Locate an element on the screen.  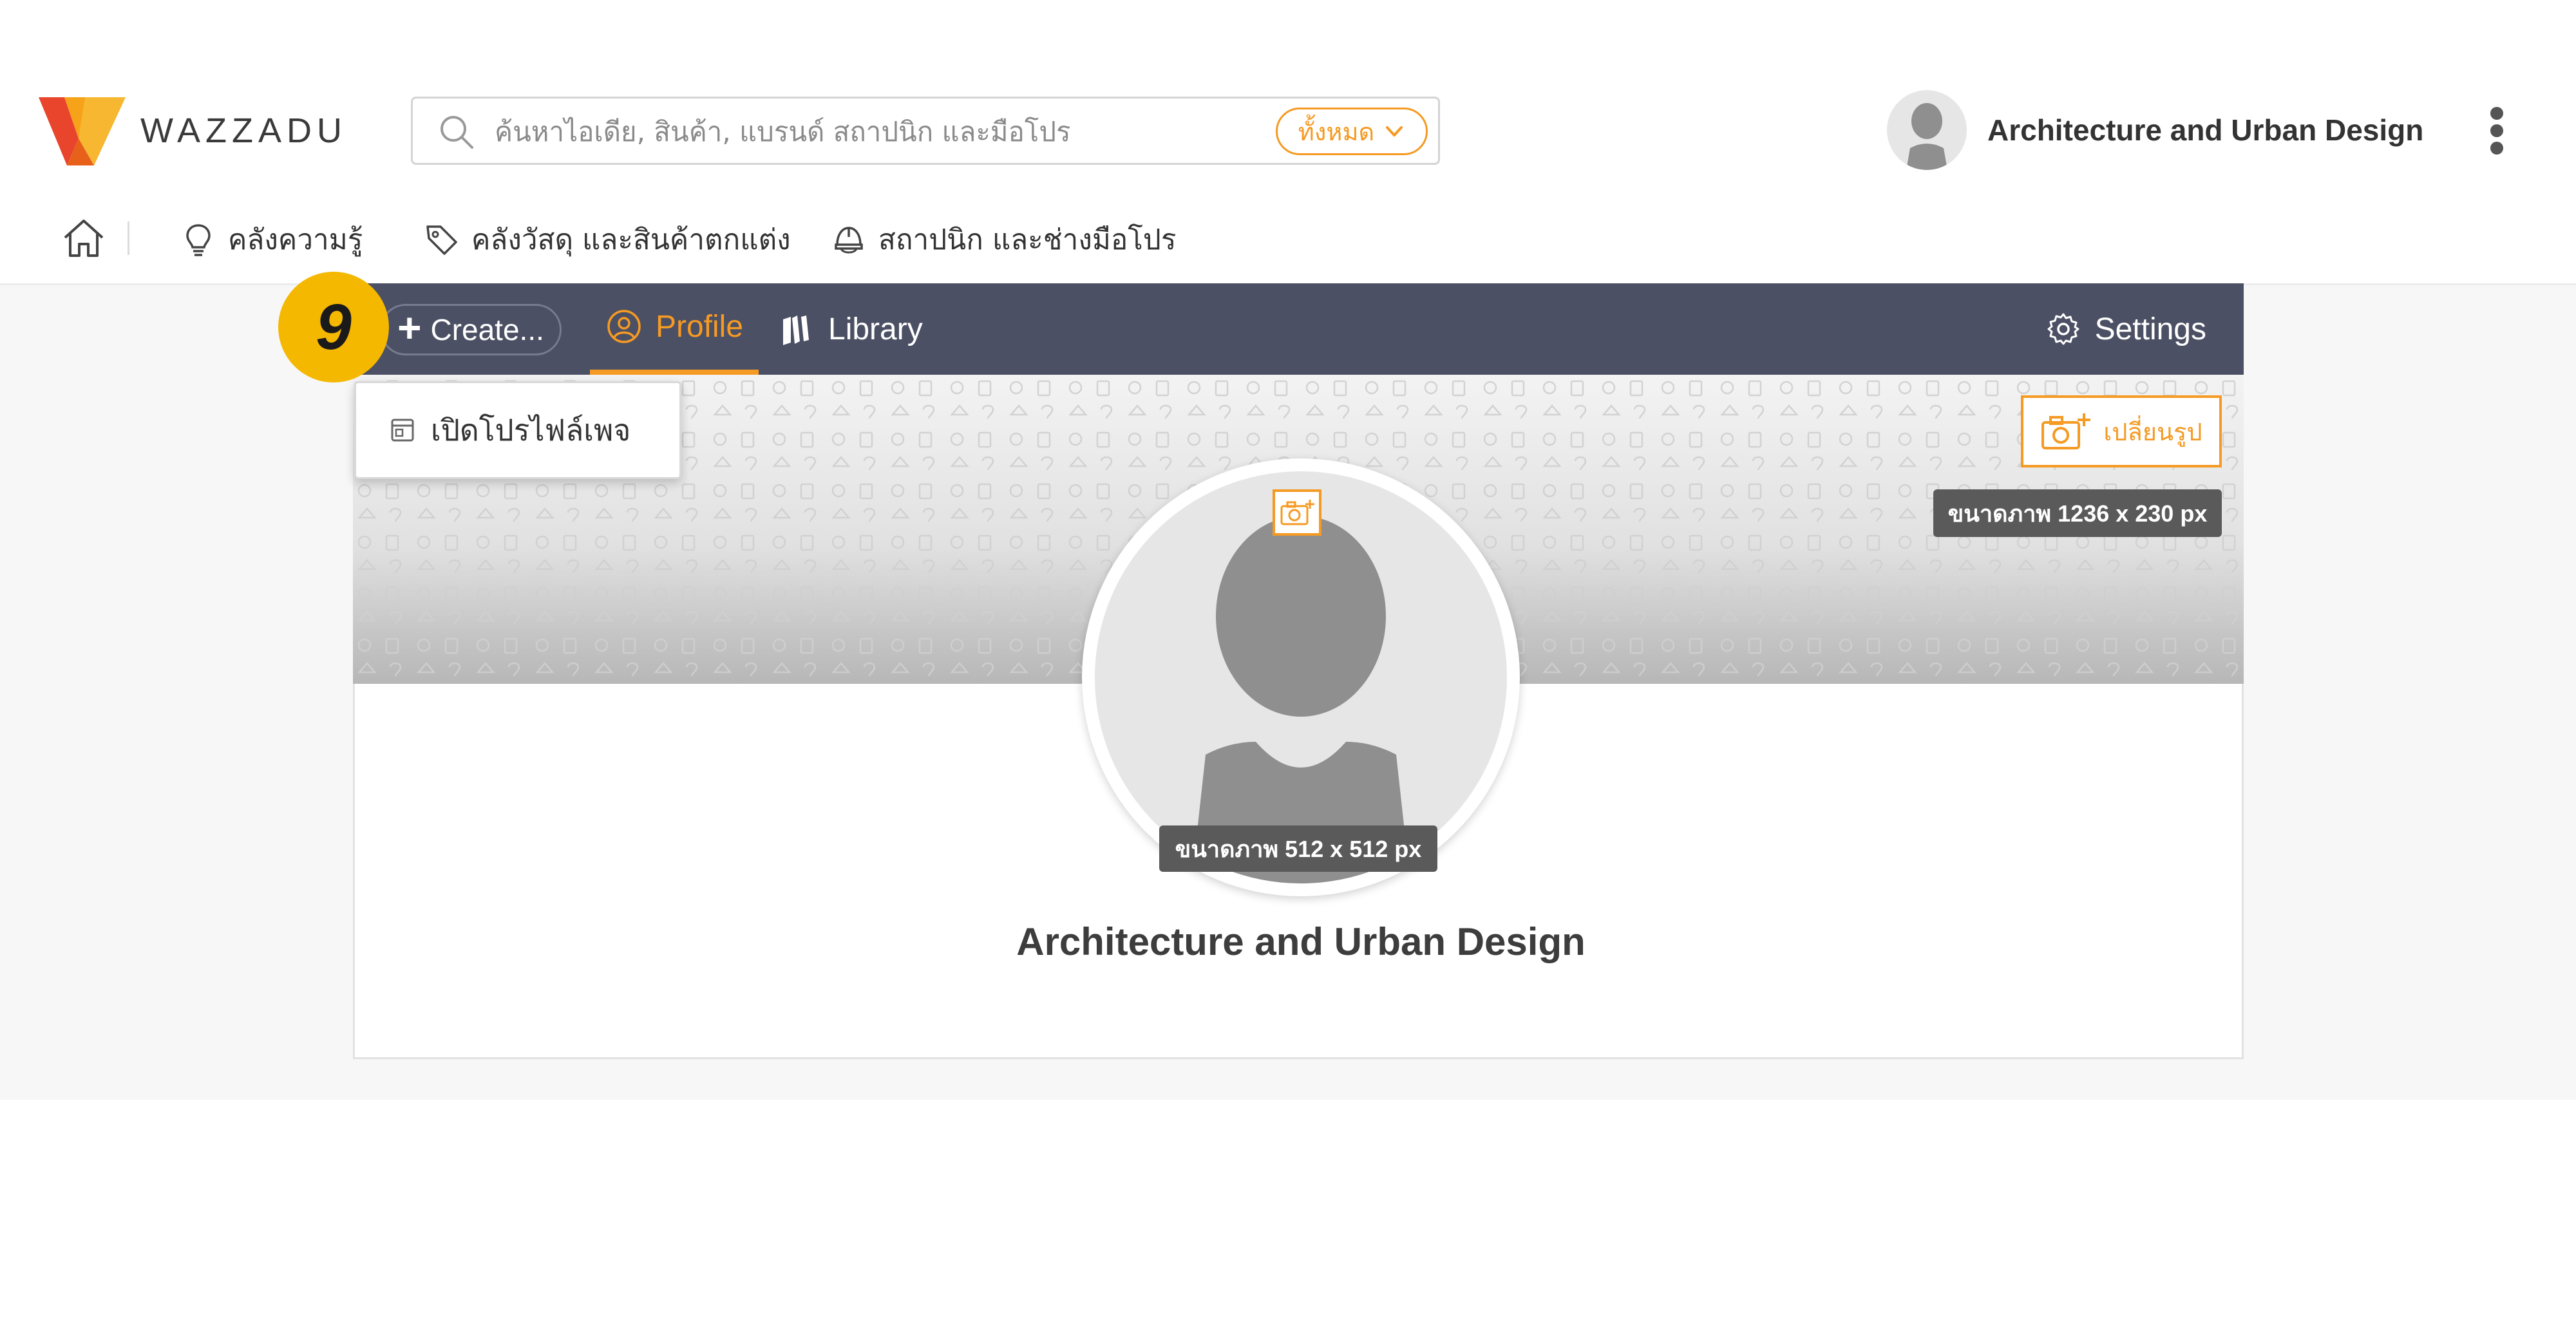
nav-item-label: คลังความรู้ is located at coordinates (295, 240).